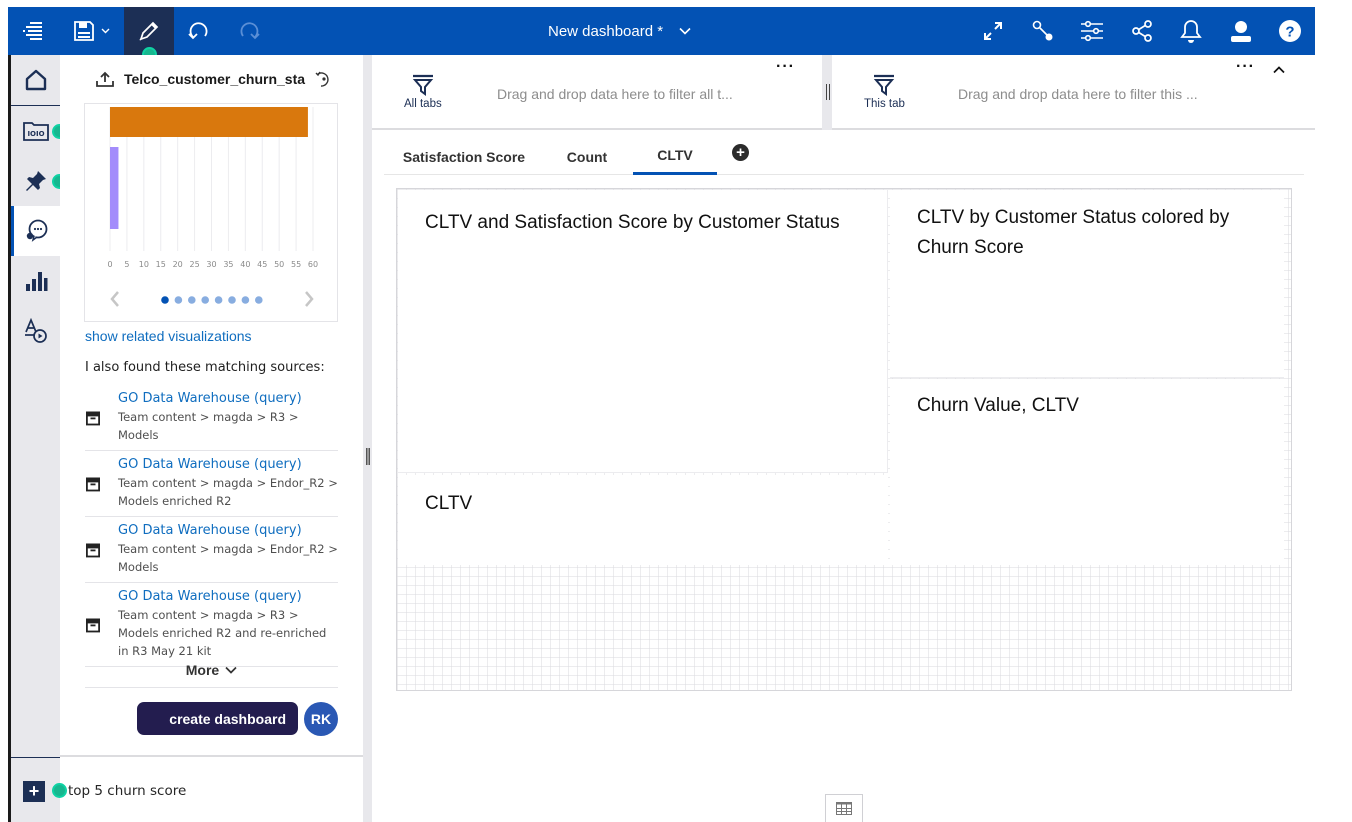  Describe the element at coordinates (178, 264) in the screenshot. I see `x-tick-label: 20` at that location.